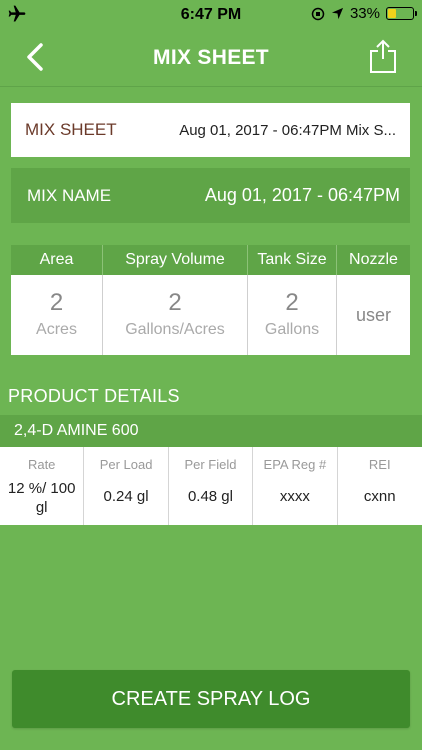 The image size is (422, 750). What do you see at coordinates (337, 13) in the screenshot?
I see `location-icon` at bounding box center [337, 13].